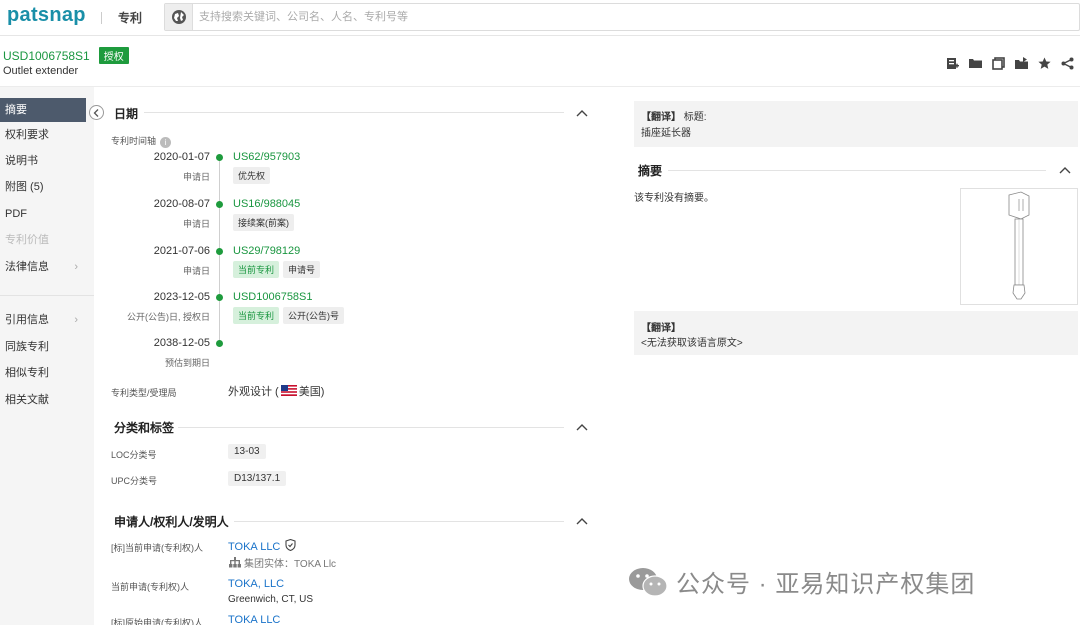 The image size is (1080, 625). I want to click on loc-code: 13-03, so click(247, 451).